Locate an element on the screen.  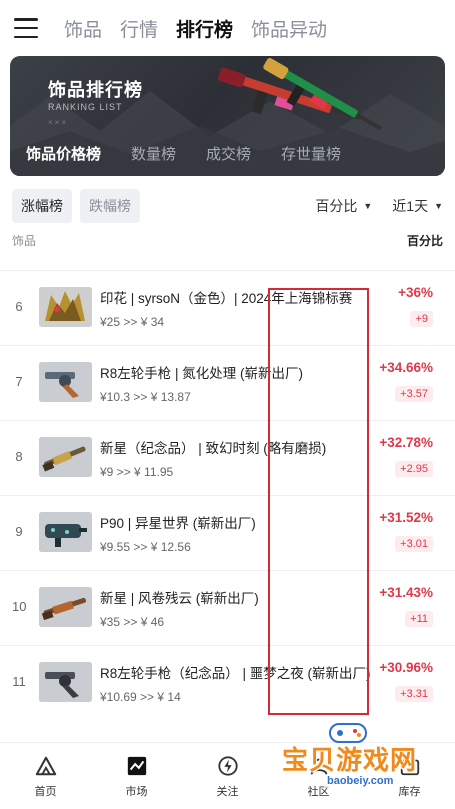
nav-market-label: 市场 is located at coordinates (136, 792).